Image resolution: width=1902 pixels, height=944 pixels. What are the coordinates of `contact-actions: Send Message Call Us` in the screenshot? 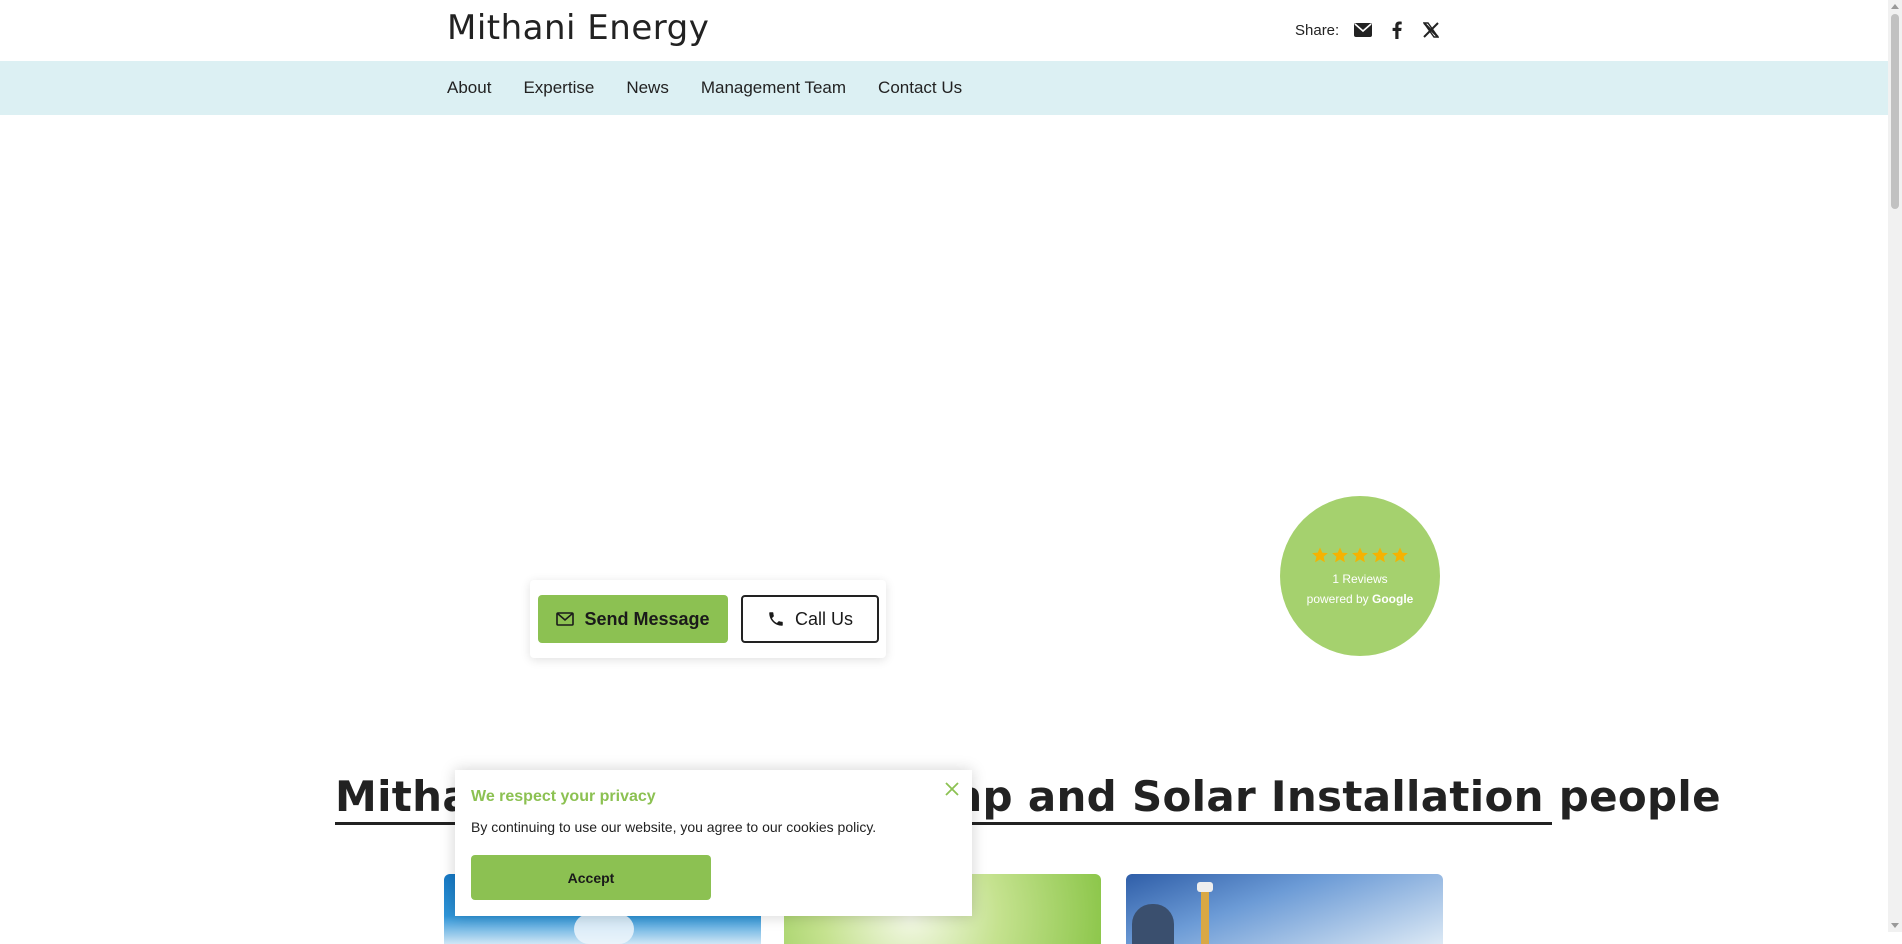 It's located at (708, 619).